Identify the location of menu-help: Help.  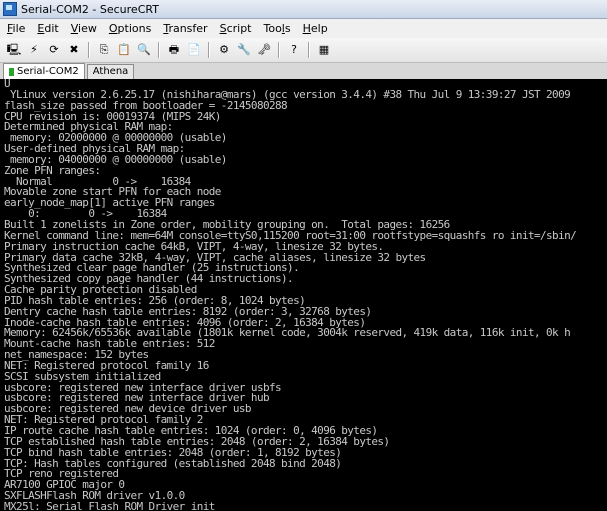
(314, 28).